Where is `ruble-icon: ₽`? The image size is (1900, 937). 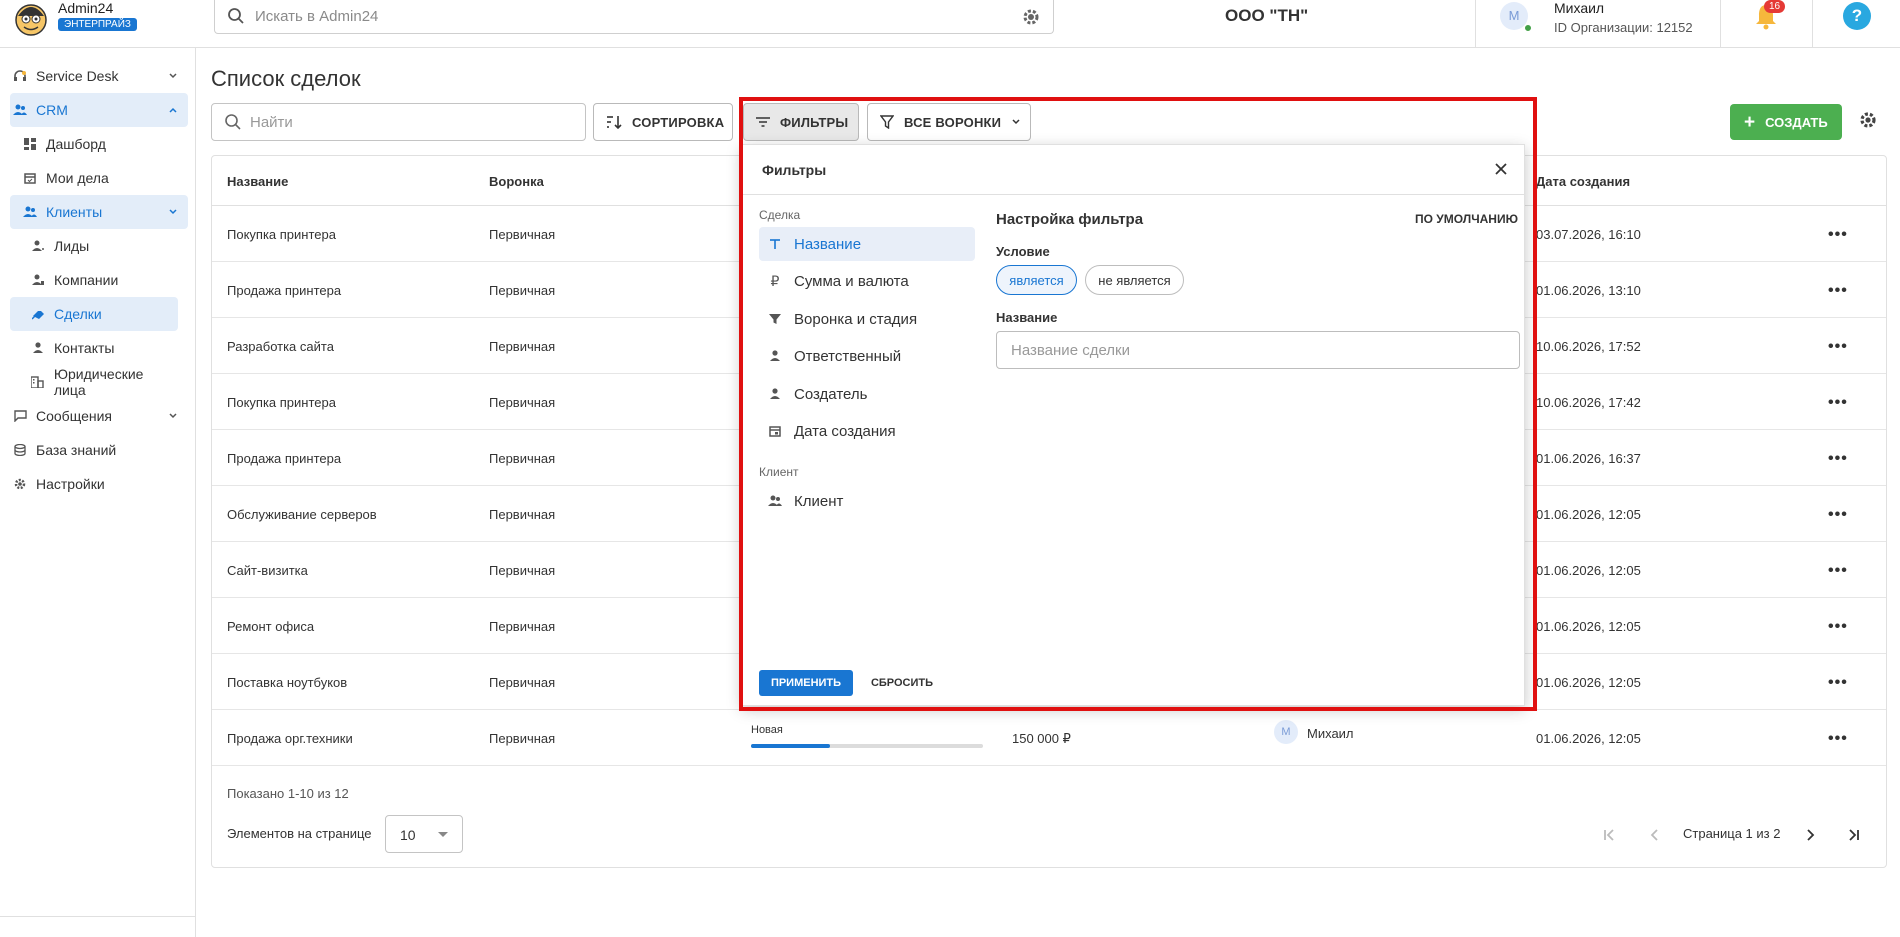 ruble-icon: ₽ is located at coordinates (775, 280).